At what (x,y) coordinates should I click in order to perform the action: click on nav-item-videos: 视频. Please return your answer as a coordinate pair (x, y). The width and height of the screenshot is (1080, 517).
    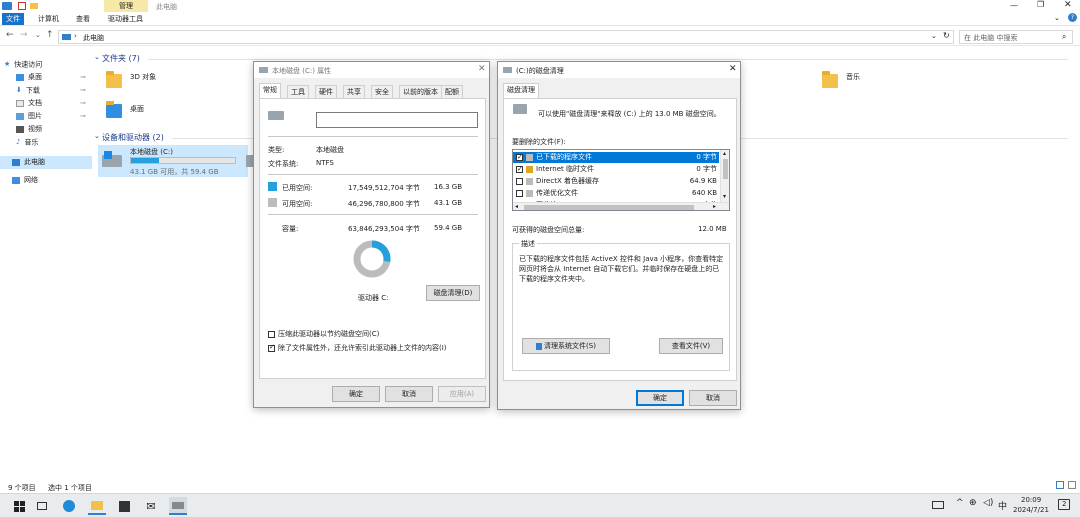
    Looking at the image, I should click on (29, 129).